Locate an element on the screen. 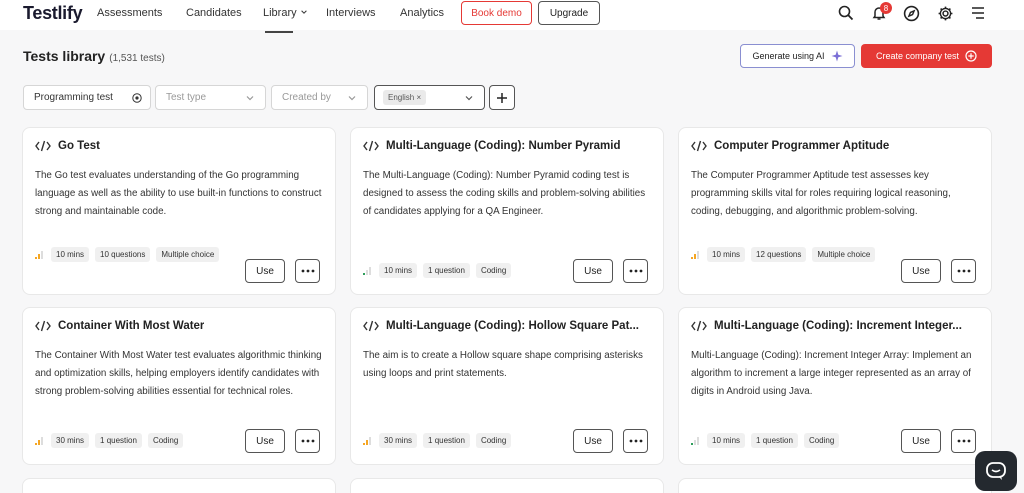  nav-assessments: Assessments is located at coordinates (129, 13).